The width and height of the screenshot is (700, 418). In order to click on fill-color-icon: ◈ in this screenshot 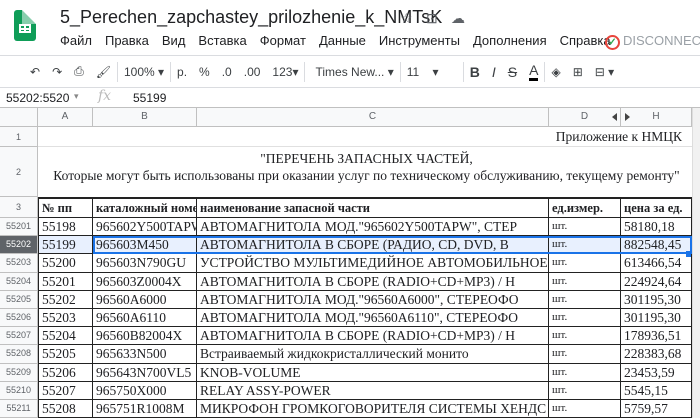, I will do `click(555, 72)`.